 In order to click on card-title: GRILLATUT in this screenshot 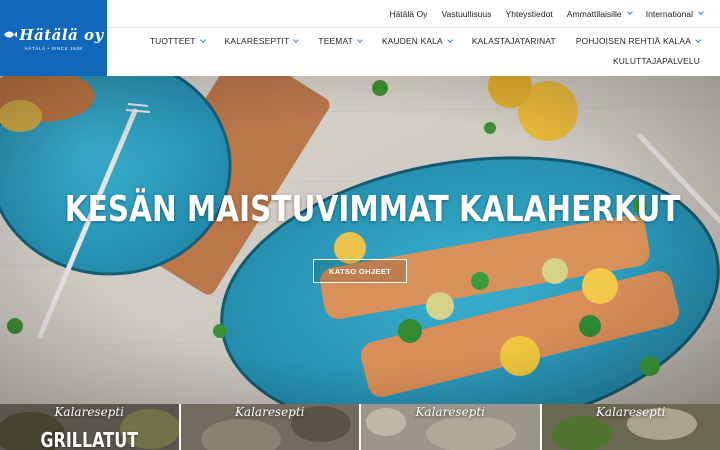, I will do `click(89, 439)`.